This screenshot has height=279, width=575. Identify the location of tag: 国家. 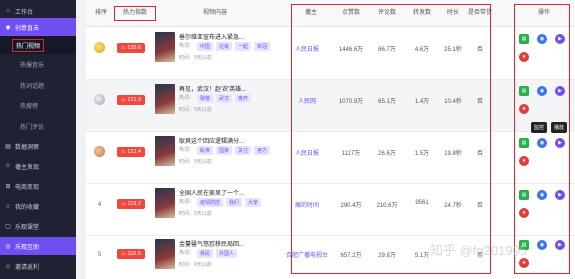
(224, 150).